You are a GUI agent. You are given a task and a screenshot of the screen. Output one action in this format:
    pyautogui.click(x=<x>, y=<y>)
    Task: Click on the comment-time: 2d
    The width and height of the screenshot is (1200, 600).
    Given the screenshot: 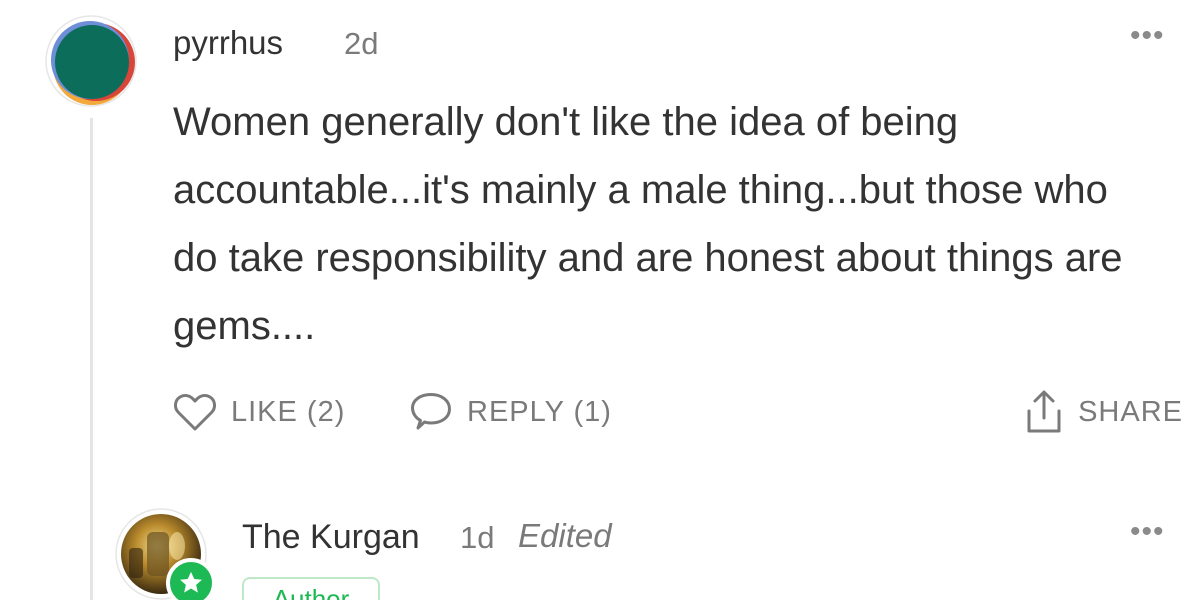 What is the action you would take?
    pyautogui.click(x=361, y=44)
    